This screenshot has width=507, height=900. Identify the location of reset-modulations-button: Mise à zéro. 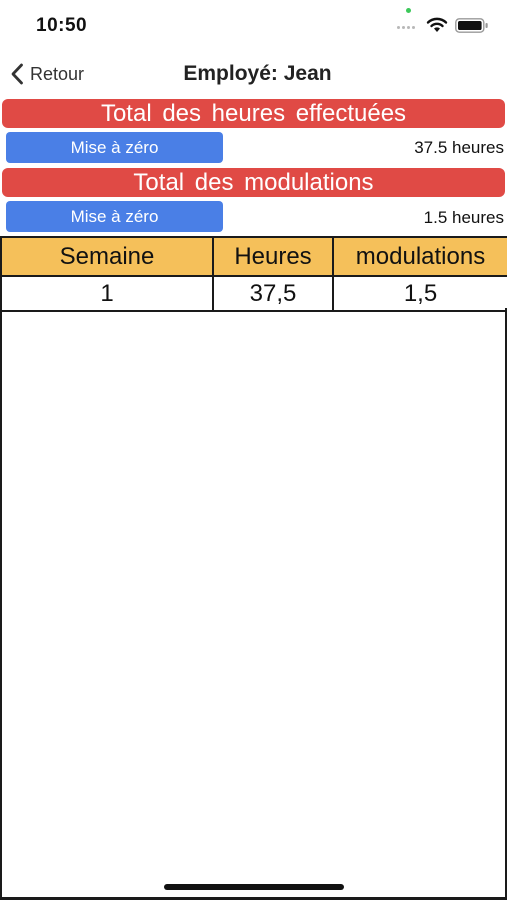
(114, 216).